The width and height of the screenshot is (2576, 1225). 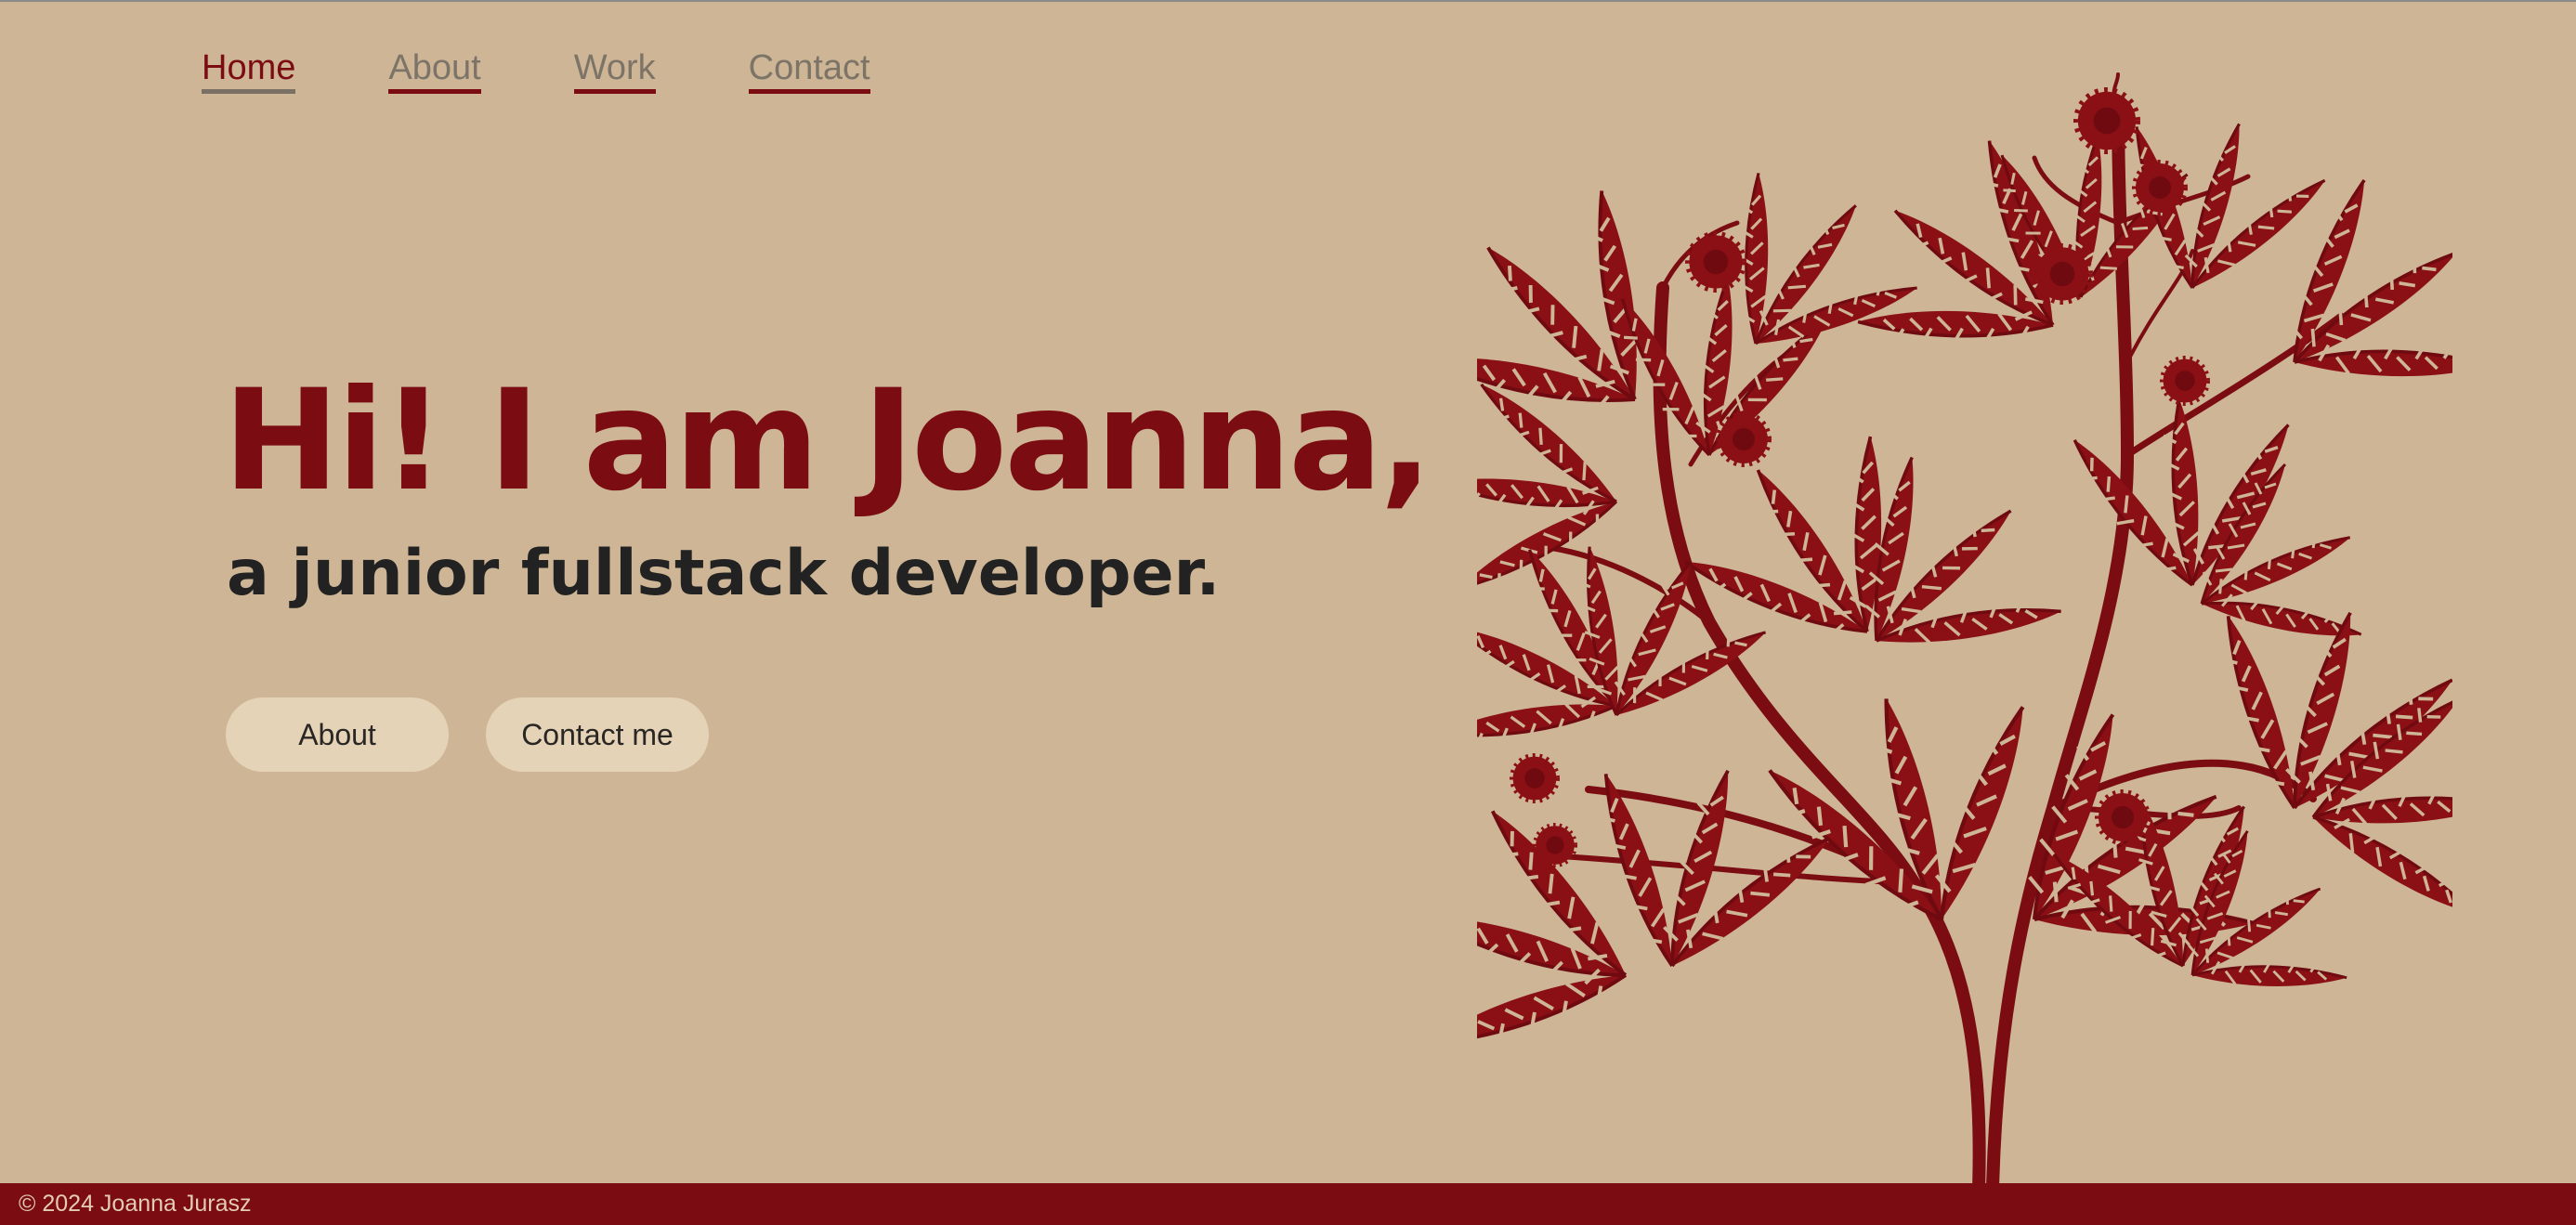 I want to click on hero-subtitle: a junior fullstack developer., so click(x=724, y=573).